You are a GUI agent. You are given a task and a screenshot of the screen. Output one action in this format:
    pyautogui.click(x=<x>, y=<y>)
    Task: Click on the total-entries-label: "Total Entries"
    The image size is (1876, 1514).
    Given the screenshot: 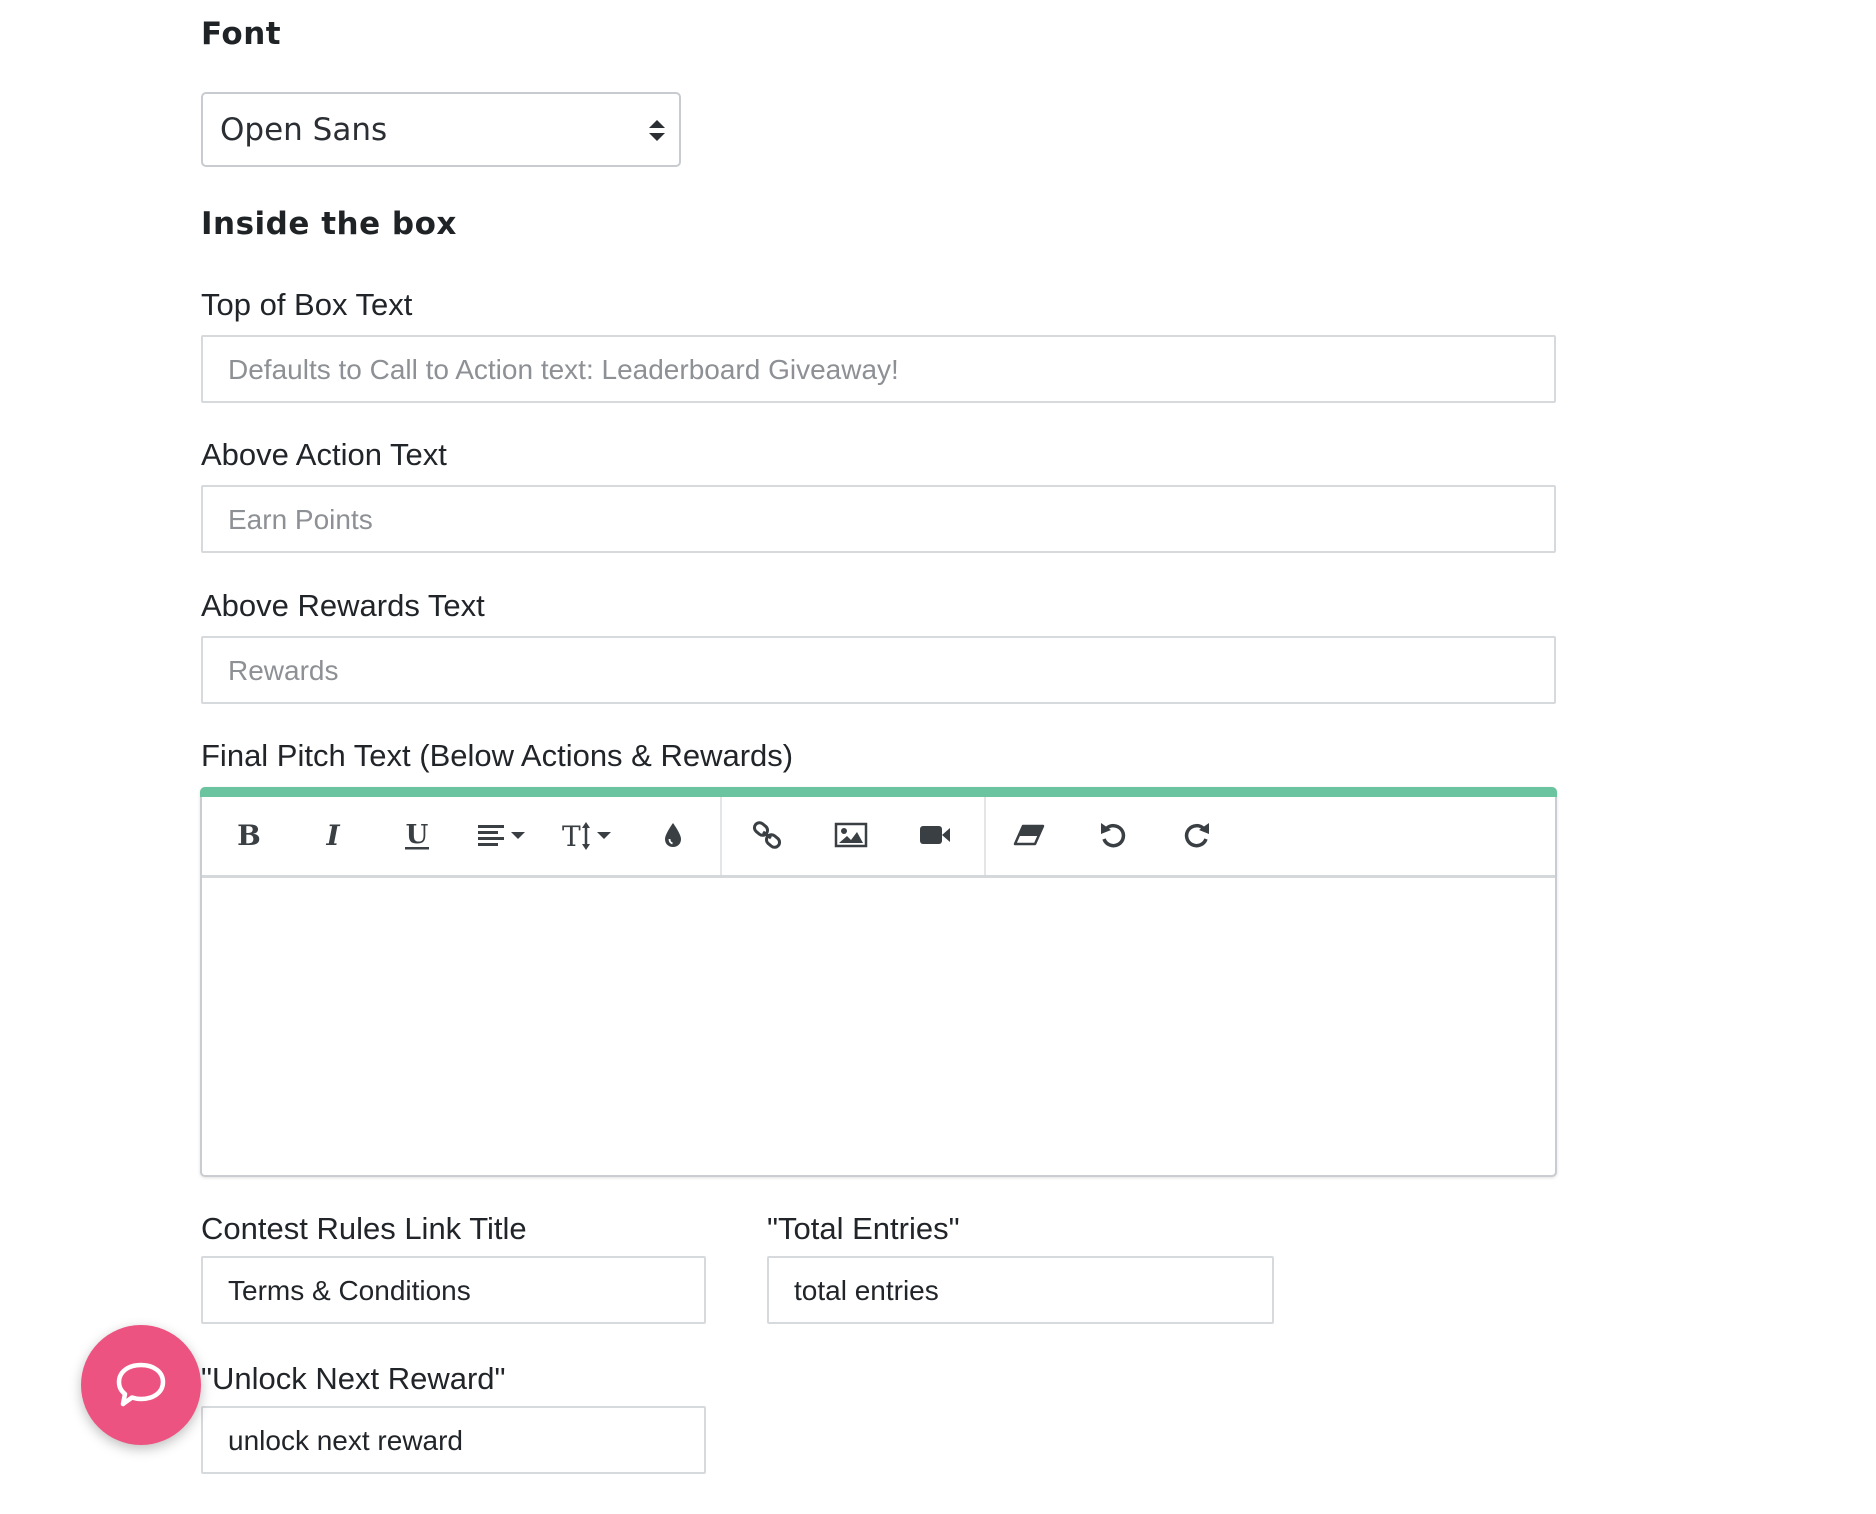 What is the action you would take?
    pyautogui.click(x=863, y=1228)
    